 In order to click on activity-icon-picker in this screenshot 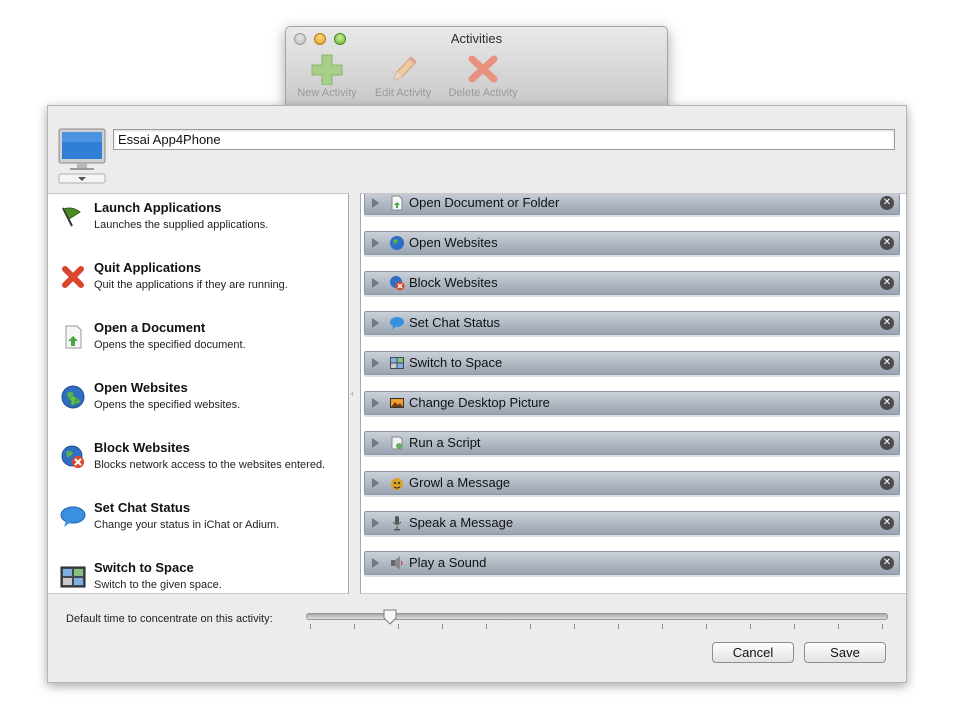, I will do `click(82, 156)`.